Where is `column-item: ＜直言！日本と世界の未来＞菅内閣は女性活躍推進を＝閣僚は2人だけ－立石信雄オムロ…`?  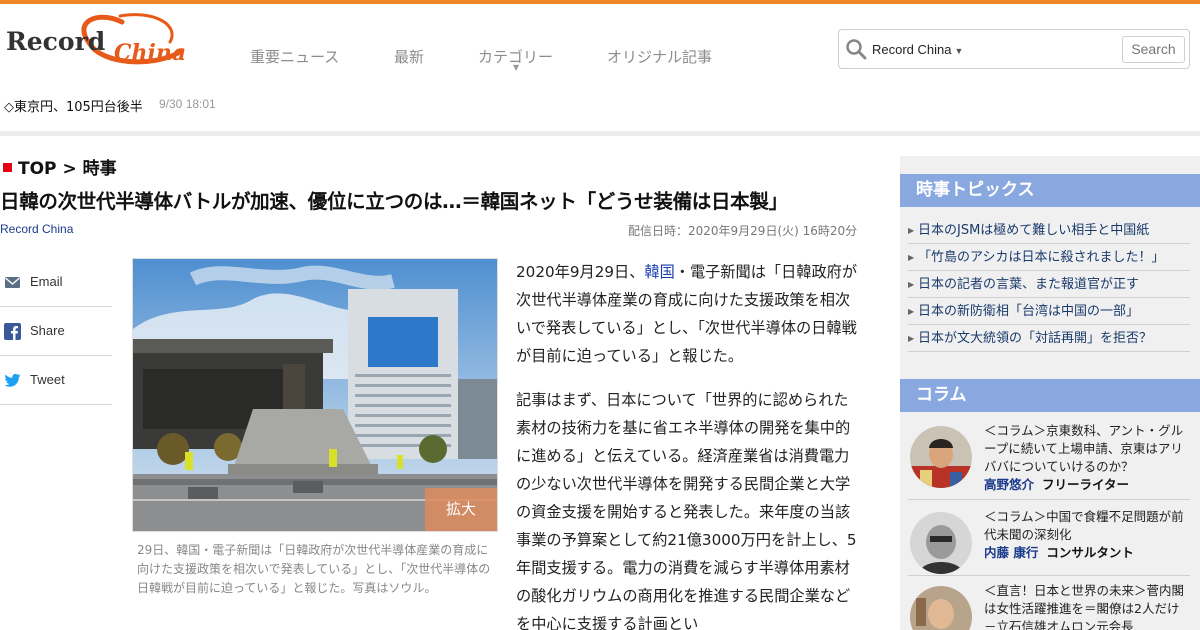 column-item: ＜直言！日本と世界の未来＞菅内閣は女性活躍推進を＝閣僚は2人だけ－立石信雄オムロ… is located at coordinates (1049, 606).